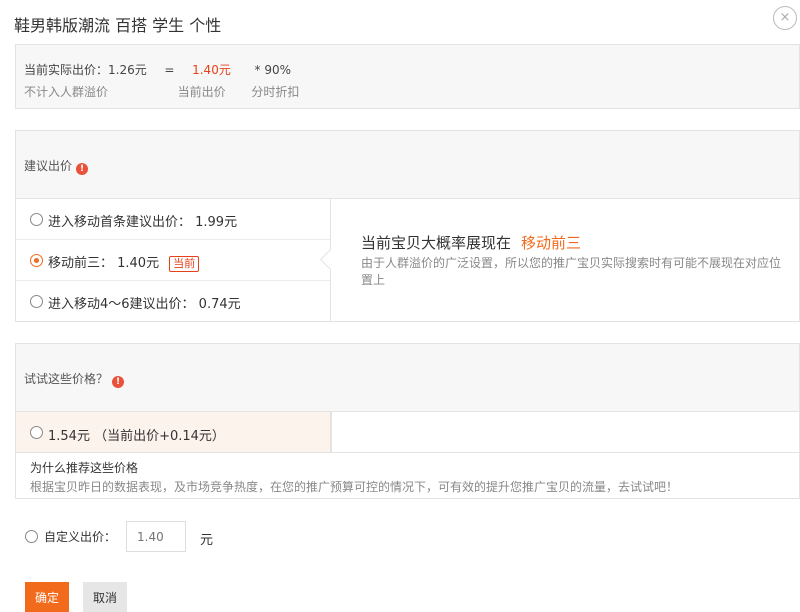 The image size is (800, 612). What do you see at coordinates (118, 25) in the screenshot?
I see `dialog-title: 鞋男韩版潮流 百搭 学生 个性` at bounding box center [118, 25].